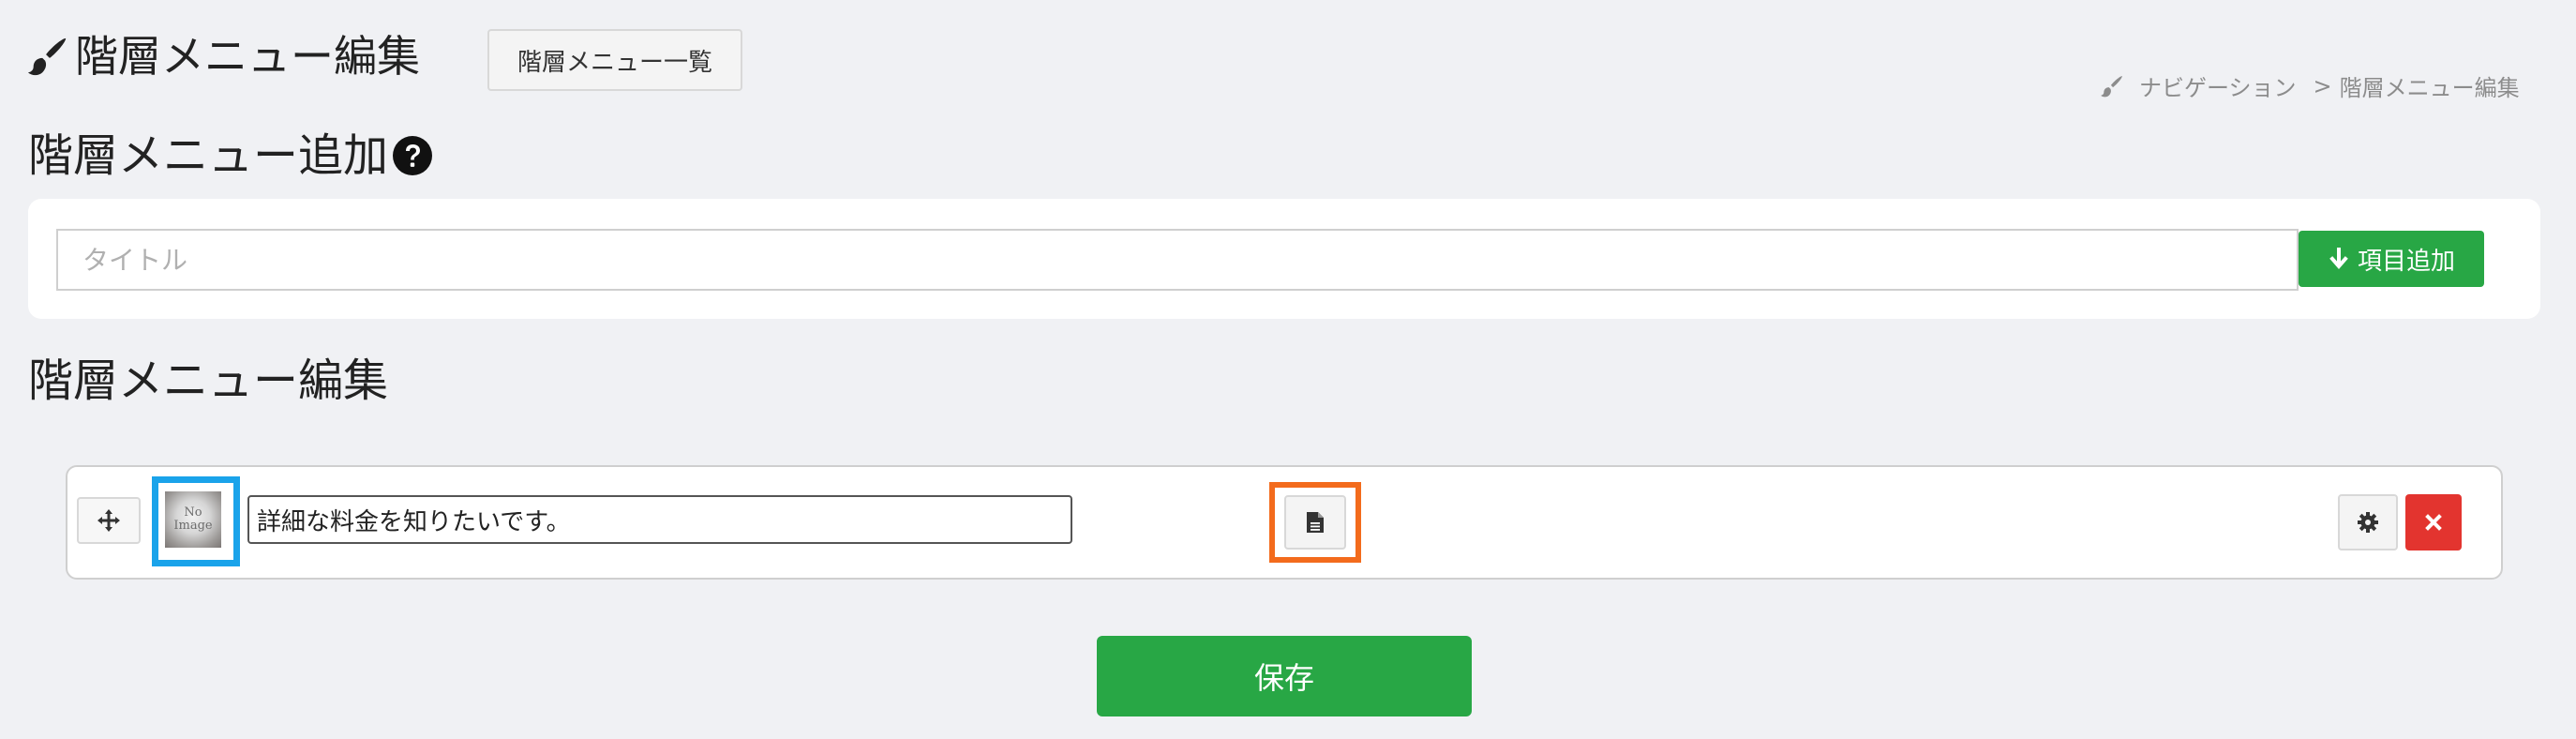 The height and width of the screenshot is (739, 2576). Describe the element at coordinates (413, 155) in the screenshot. I see `question-circle-icon` at that location.